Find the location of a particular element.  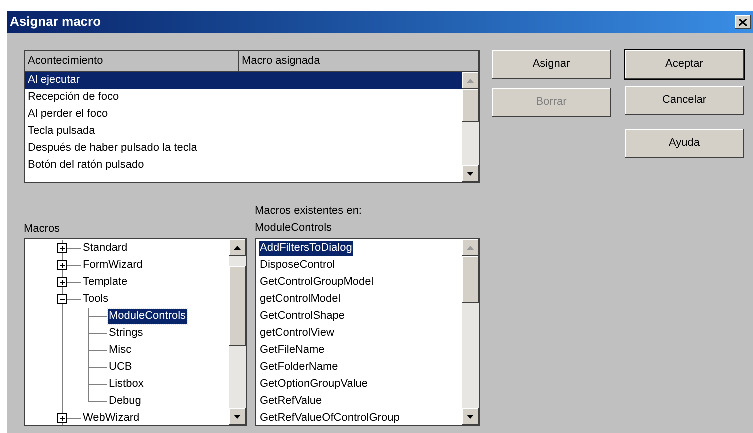

macros-label: Macros is located at coordinates (42, 229).